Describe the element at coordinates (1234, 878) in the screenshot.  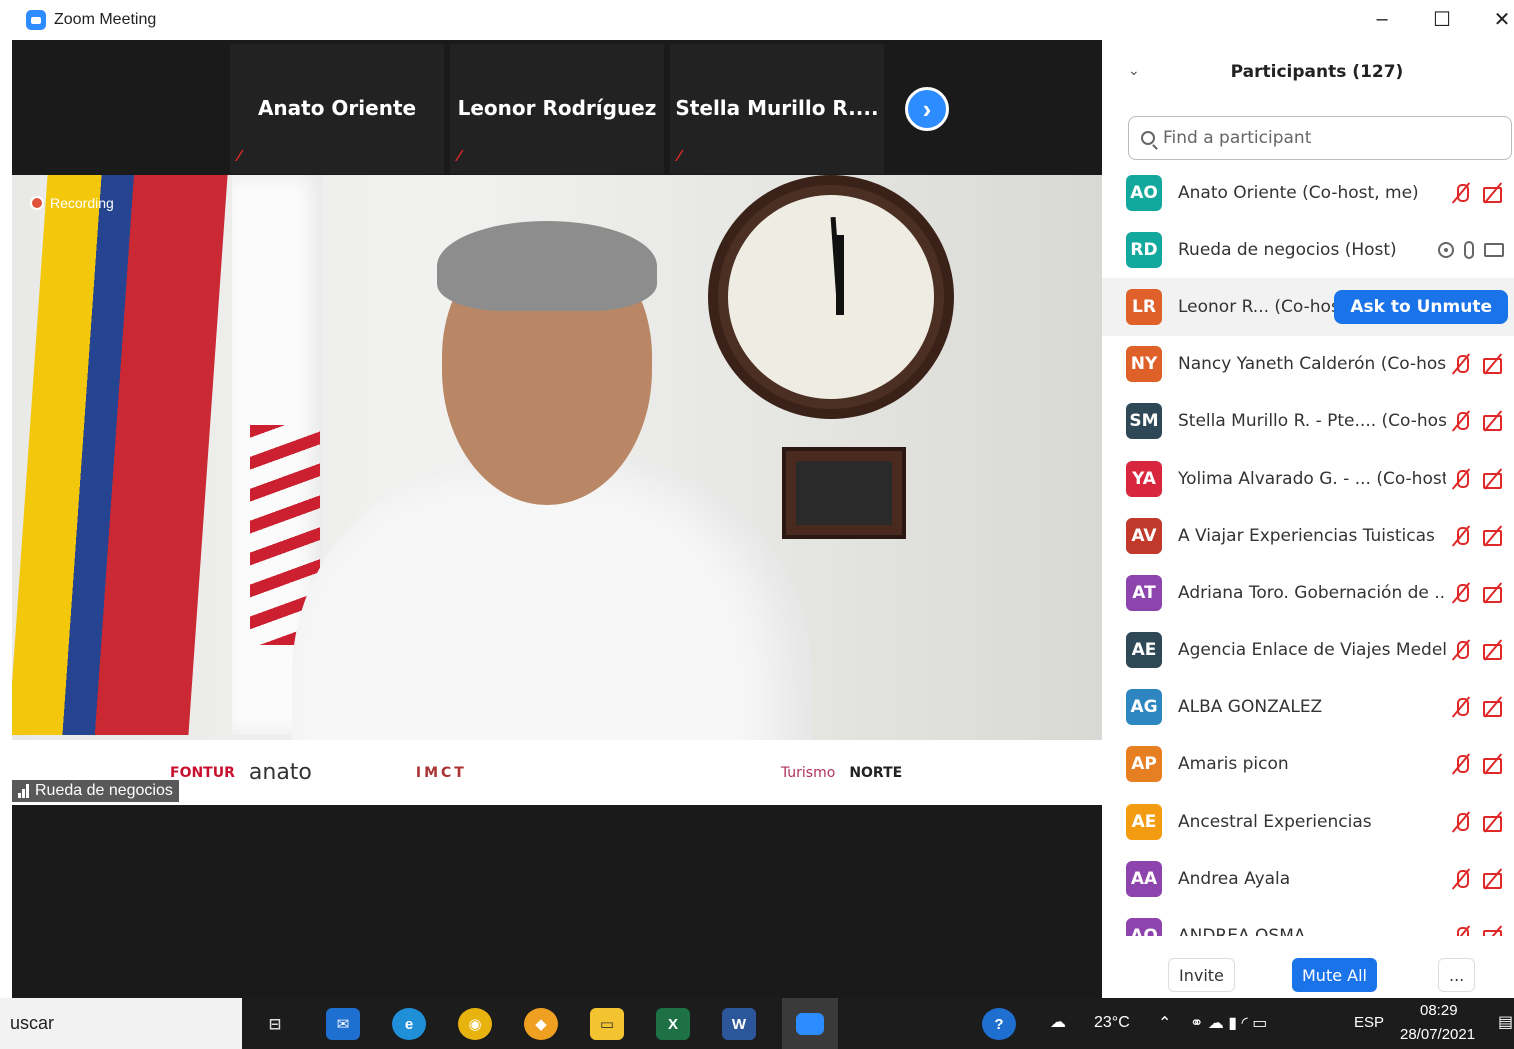
I see `participant-name: Andrea Ayala` at that location.